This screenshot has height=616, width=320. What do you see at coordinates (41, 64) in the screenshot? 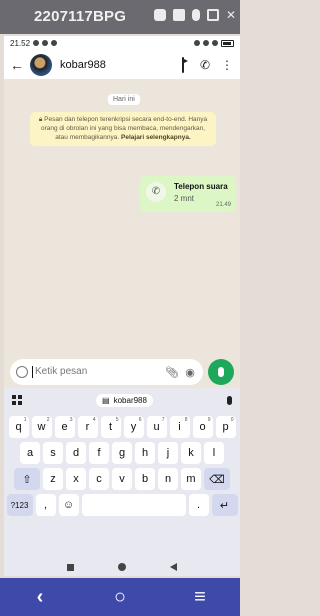
I see `avatar` at bounding box center [41, 64].